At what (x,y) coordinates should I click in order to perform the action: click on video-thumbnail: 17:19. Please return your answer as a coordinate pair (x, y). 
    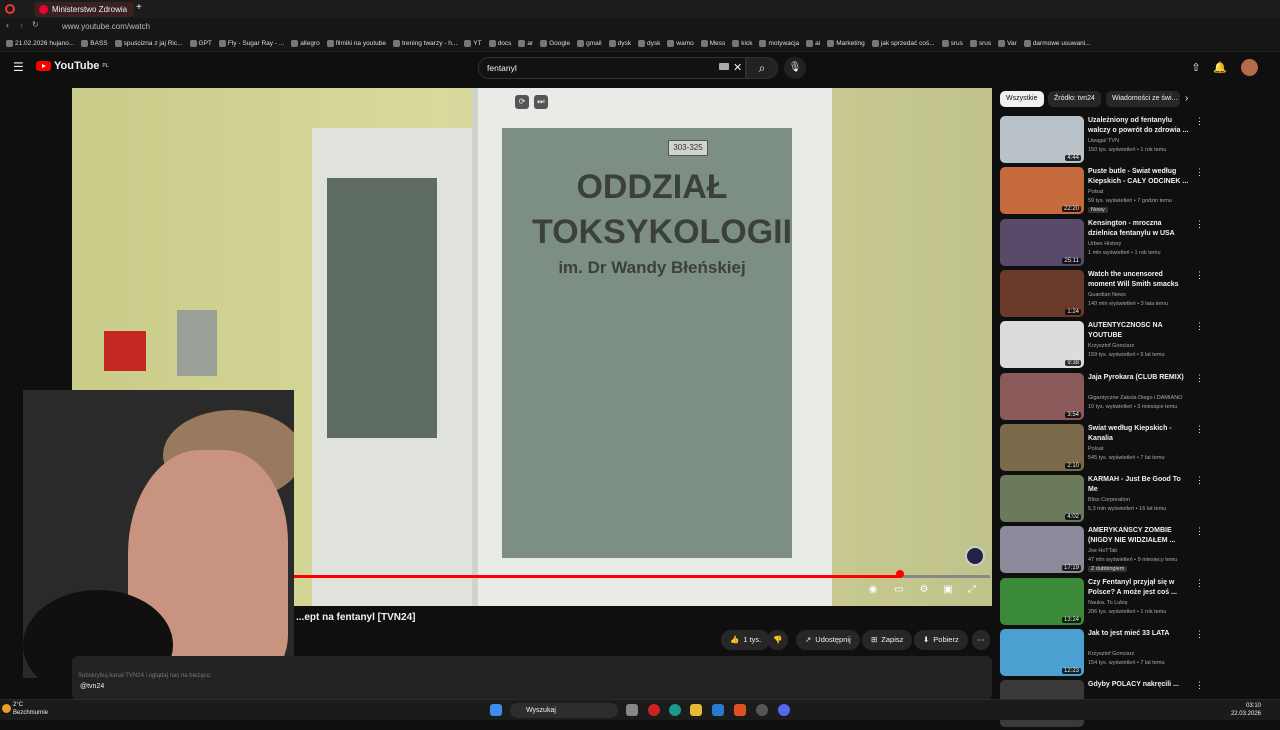
    Looking at the image, I should click on (1042, 550).